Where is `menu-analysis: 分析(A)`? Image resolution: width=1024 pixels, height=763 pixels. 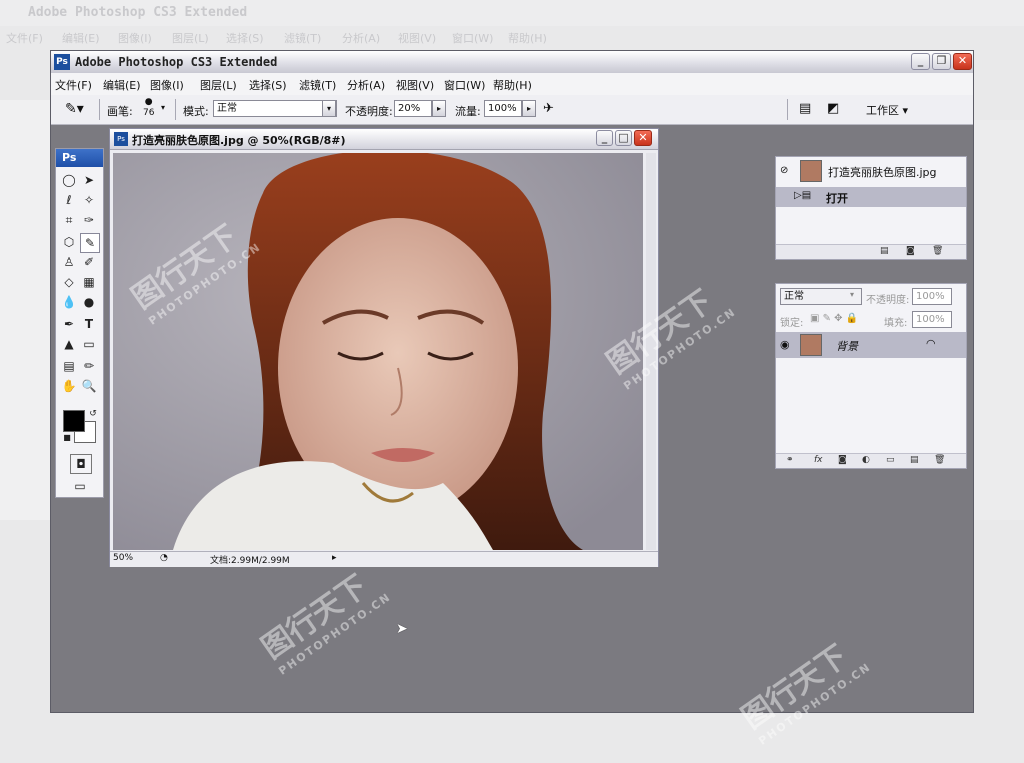
menu-analysis: 分析(A) is located at coordinates (366, 85).